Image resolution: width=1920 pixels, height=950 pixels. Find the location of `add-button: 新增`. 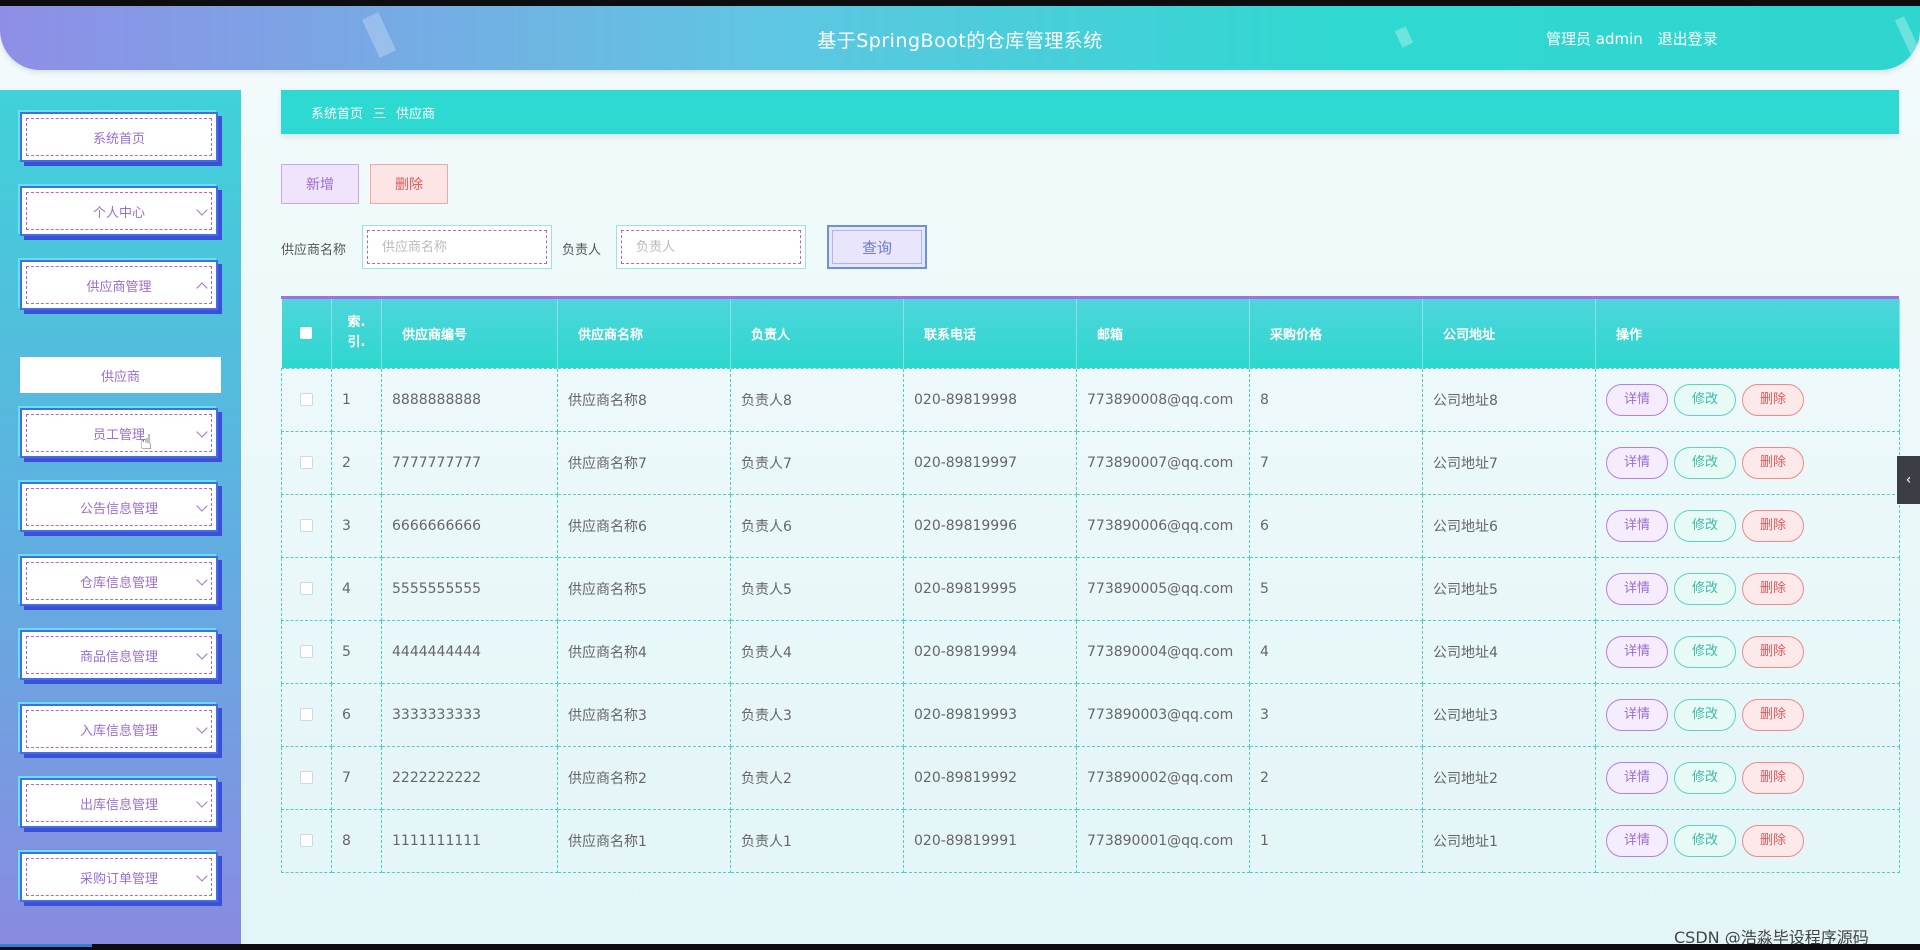

add-button: 新增 is located at coordinates (320, 184).